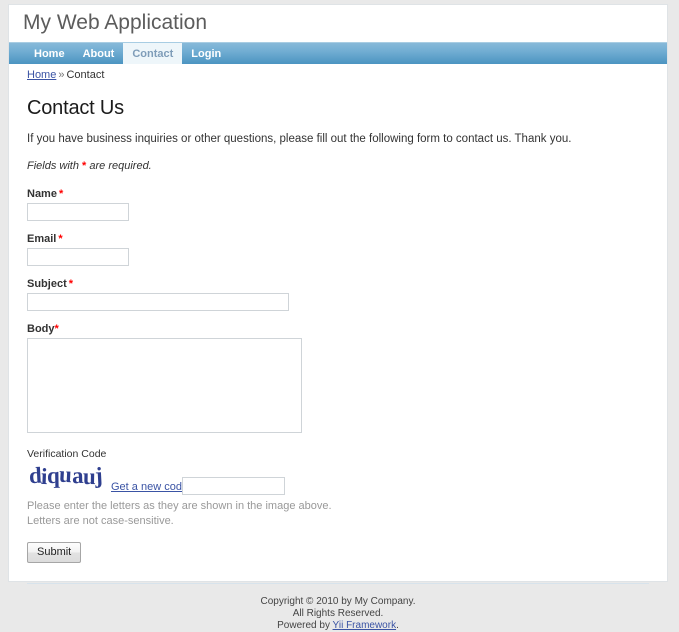 Image resolution: width=679 pixels, height=632 pixels. I want to click on nav-list: Home About Contact Login, so click(338, 53).